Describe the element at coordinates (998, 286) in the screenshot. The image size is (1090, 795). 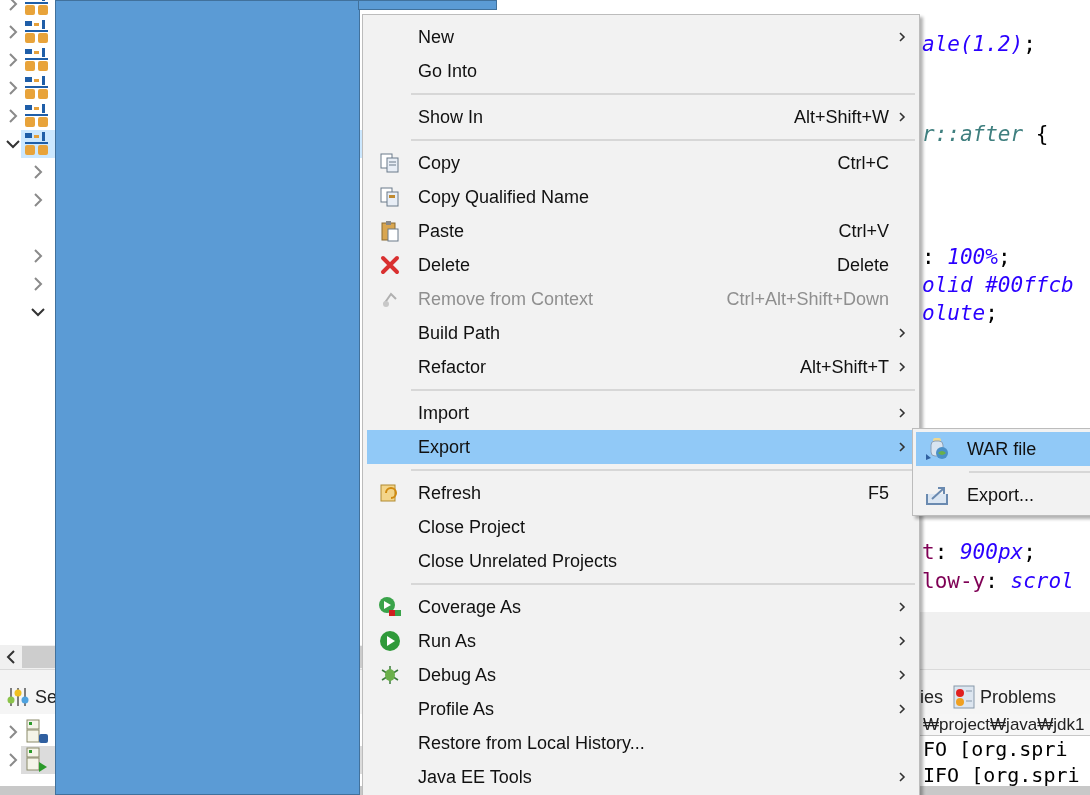
I see `code-line: olid #00ffcb` at that location.